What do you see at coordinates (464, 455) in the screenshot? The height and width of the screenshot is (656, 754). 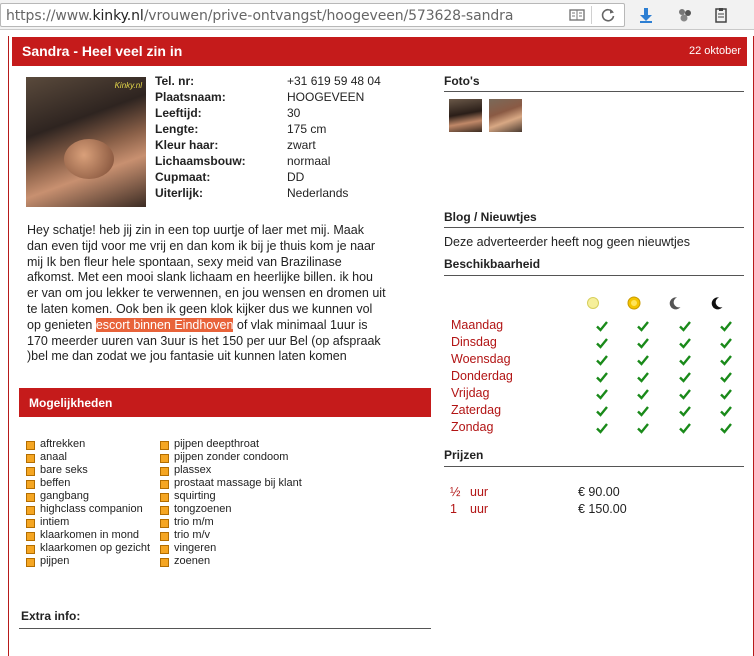 I see `prijzen-title: Prijzen` at bounding box center [464, 455].